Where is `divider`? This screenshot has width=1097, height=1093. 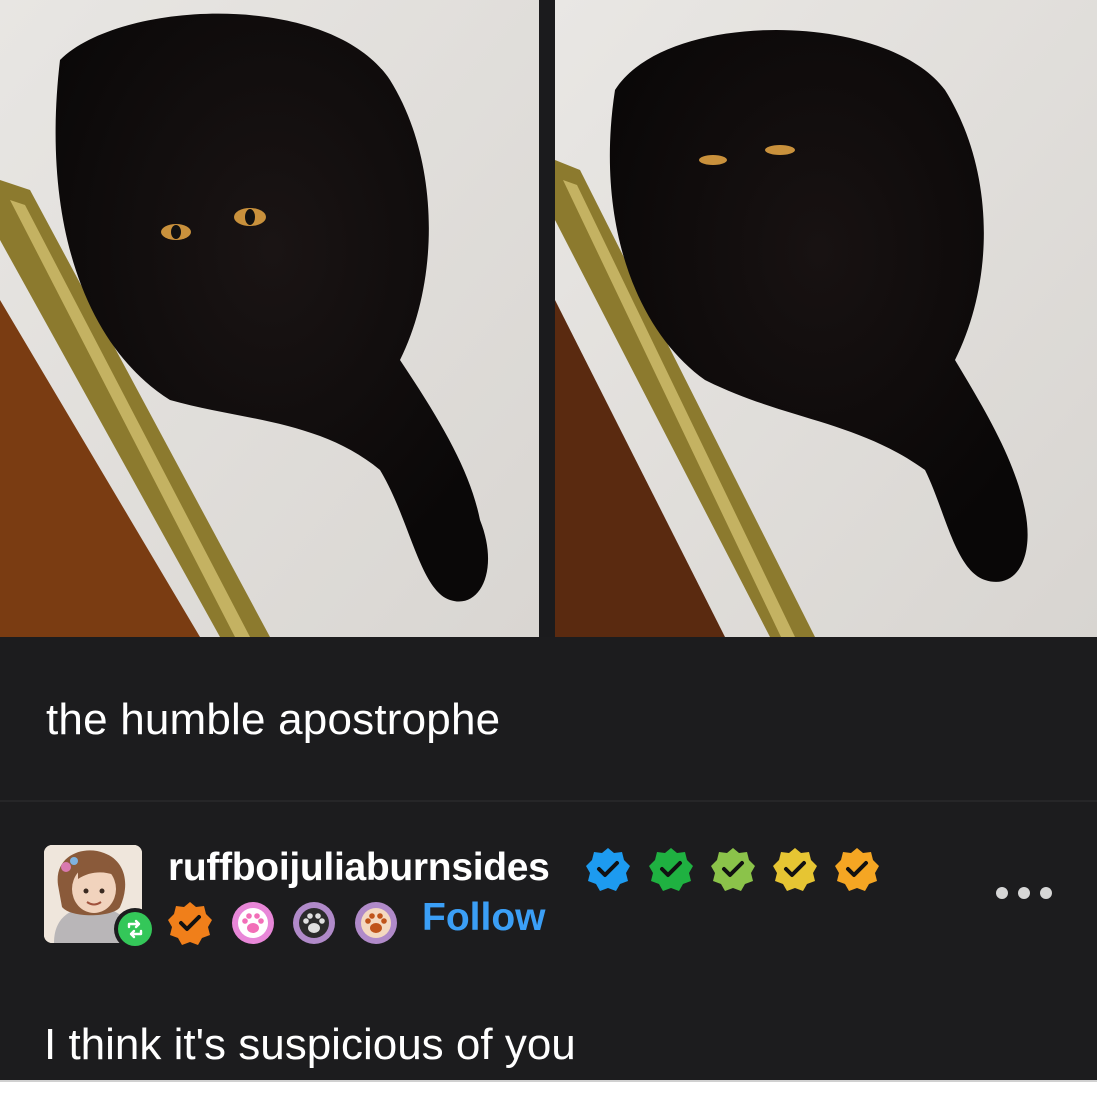 divider is located at coordinates (548, 801).